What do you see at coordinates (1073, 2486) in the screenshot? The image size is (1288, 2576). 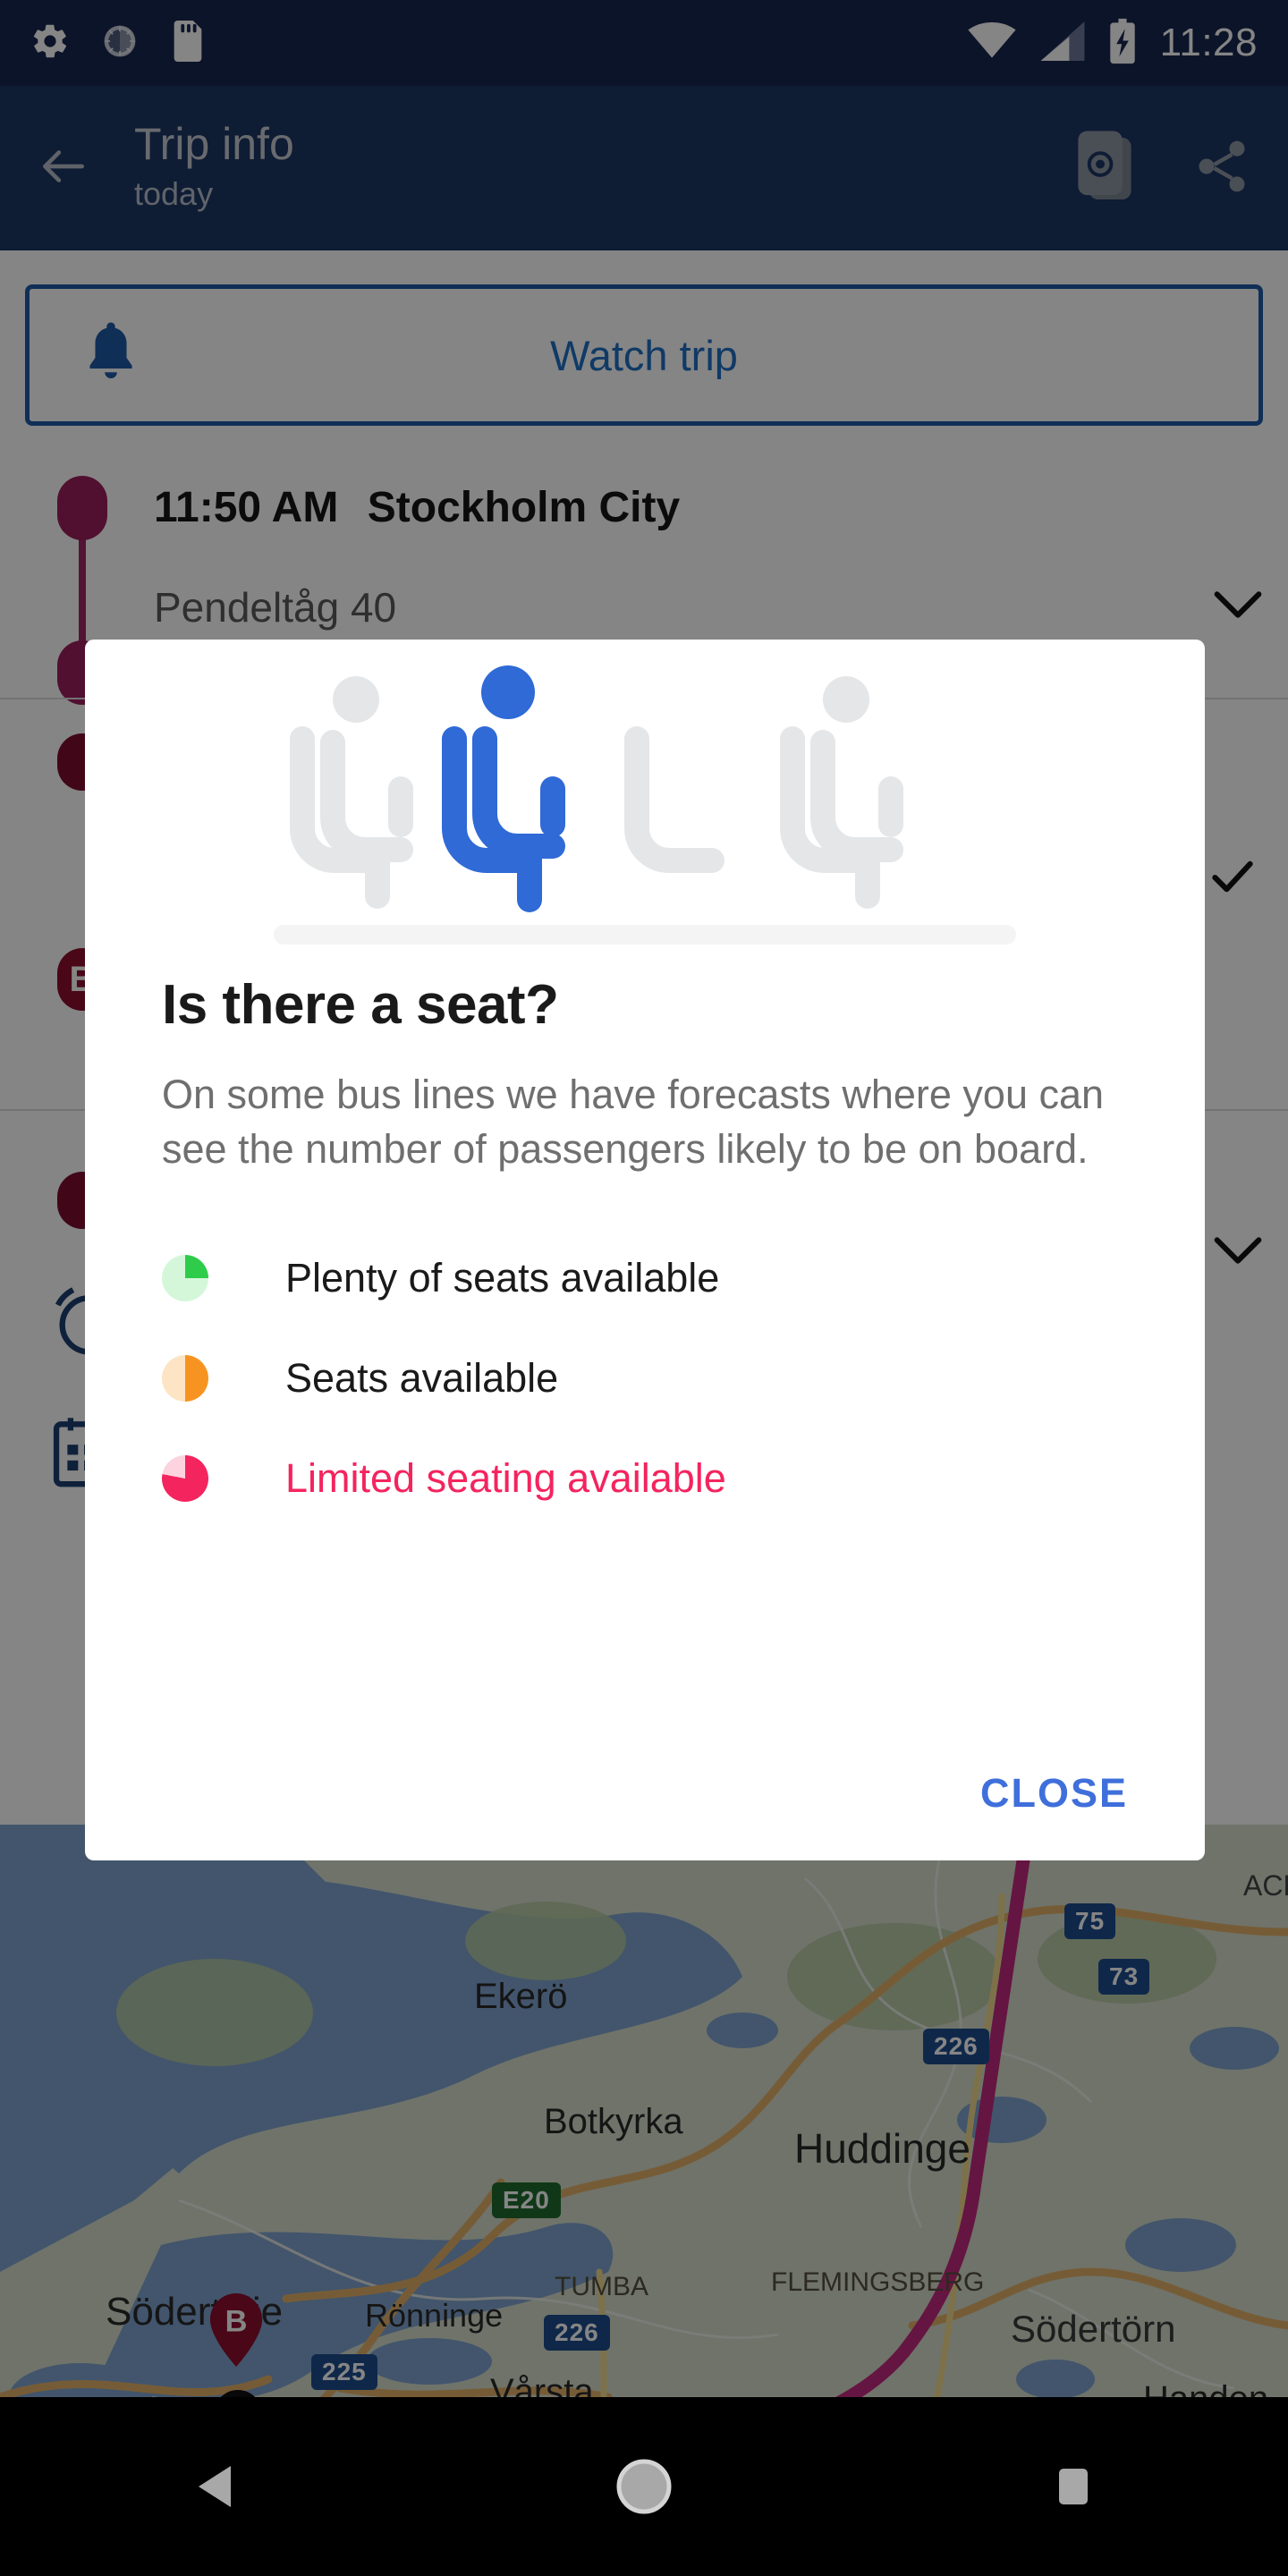 I see `recents-square-icon` at bounding box center [1073, 2486].